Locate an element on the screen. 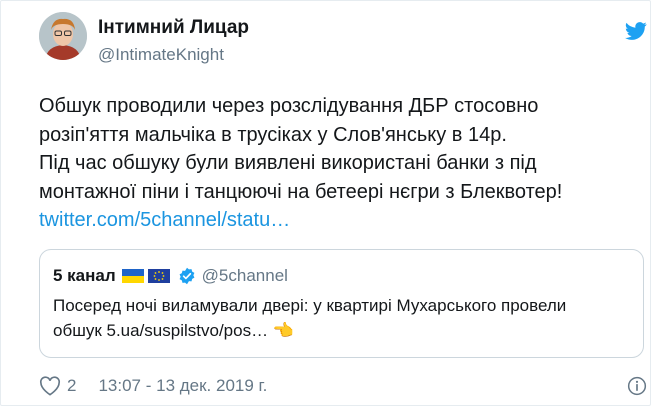 The width and height of the screenshot is (653, 408). info-icon is located at coordinates (637, 386).